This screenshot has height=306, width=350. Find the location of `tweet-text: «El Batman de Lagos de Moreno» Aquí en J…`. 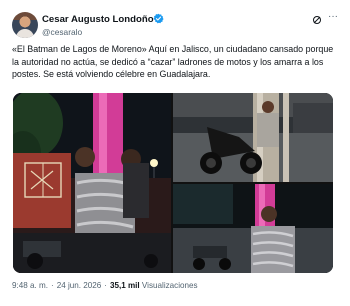

tweet-text: «El Batman de Lagos de Moreno» Aquí en J… is located at coordinates (173, 62).